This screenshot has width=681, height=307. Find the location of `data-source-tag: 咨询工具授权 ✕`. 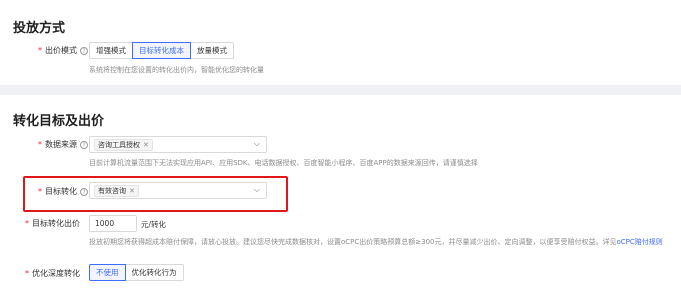

data-source-tag: 咨询工具授权 ✕ is located at coordinates (123, 144).